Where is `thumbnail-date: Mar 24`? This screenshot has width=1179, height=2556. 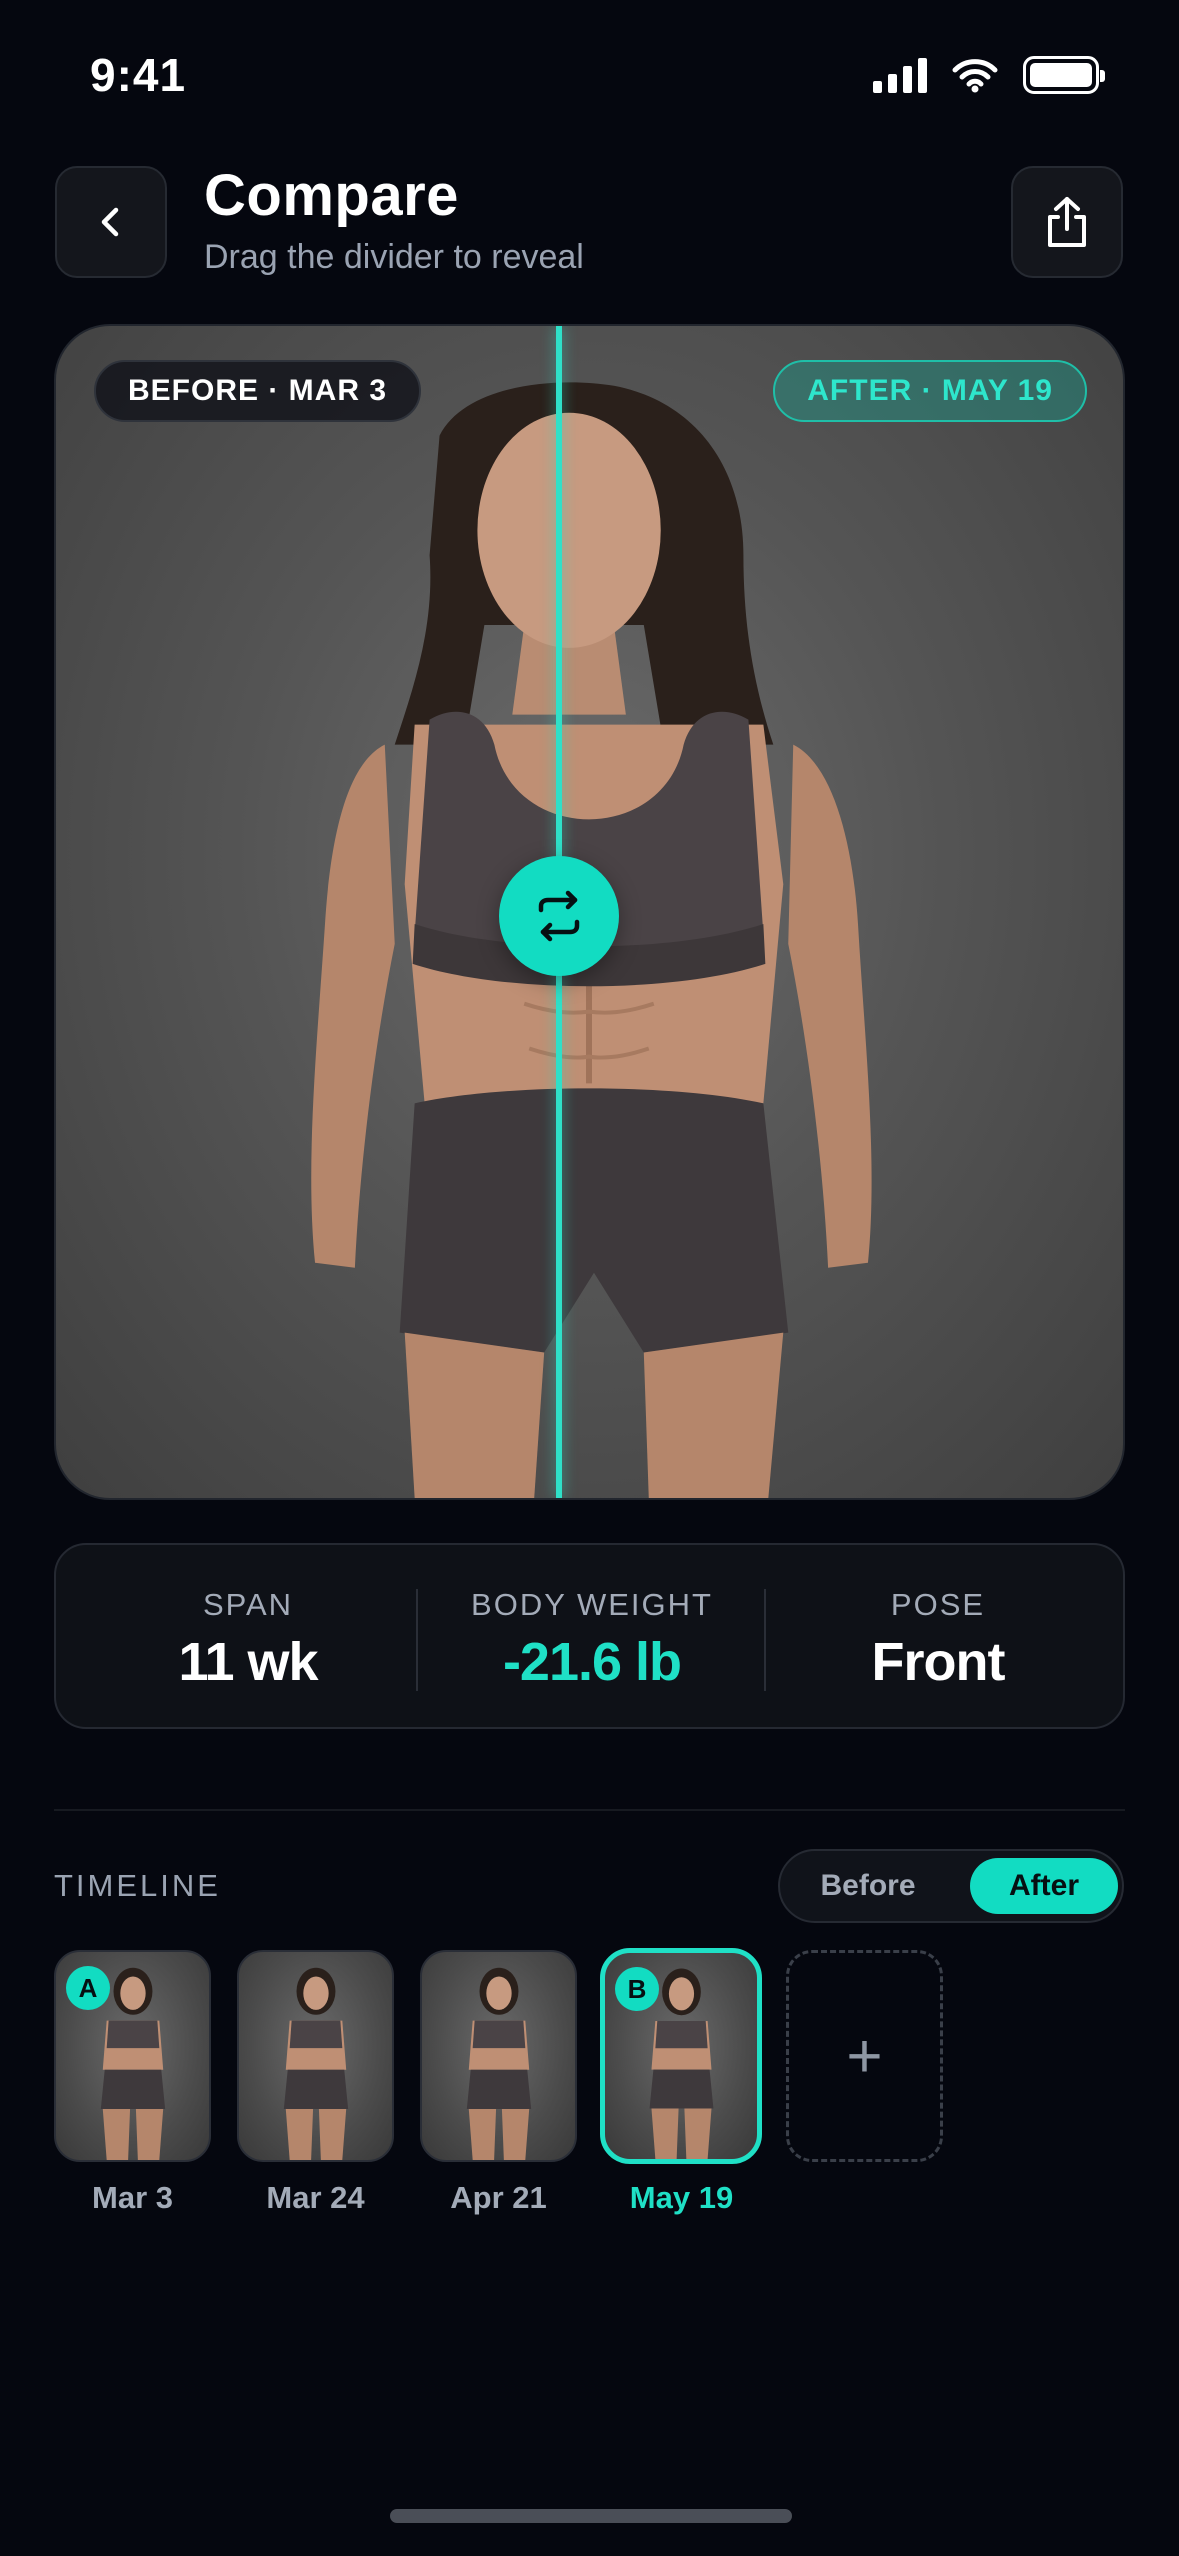
thumbnail-date: Mar 24 is located at coordinates (315, 2197).